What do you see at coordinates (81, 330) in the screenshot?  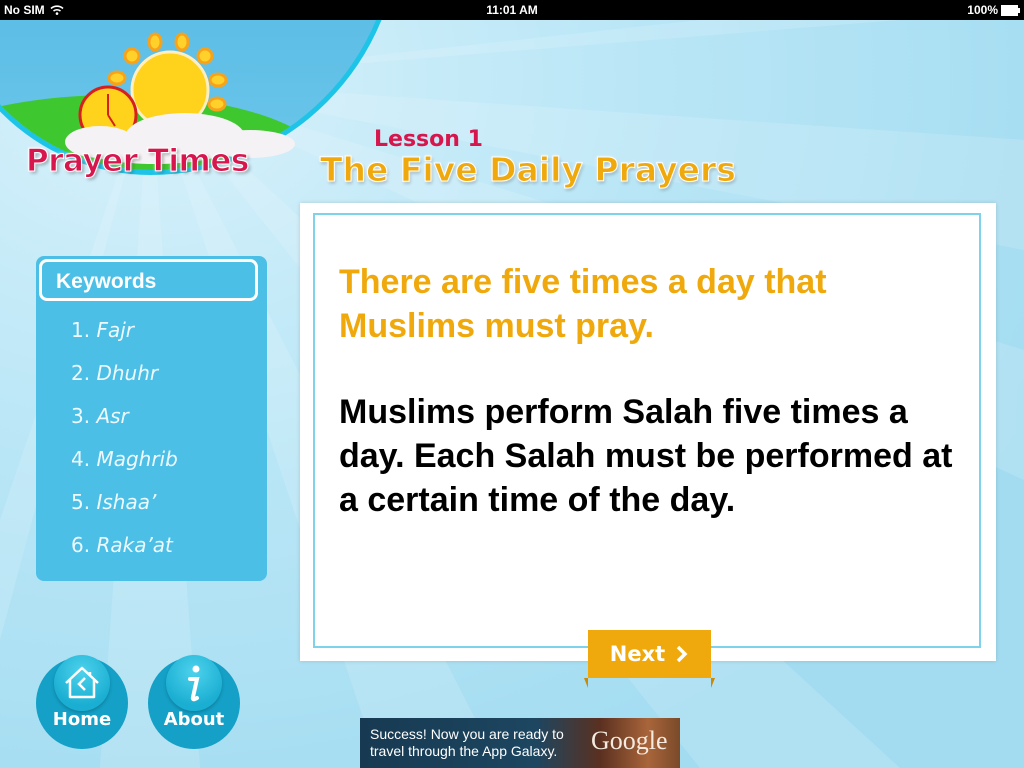 I see `keyword-number: 1.` at bounding box center [81, 330].